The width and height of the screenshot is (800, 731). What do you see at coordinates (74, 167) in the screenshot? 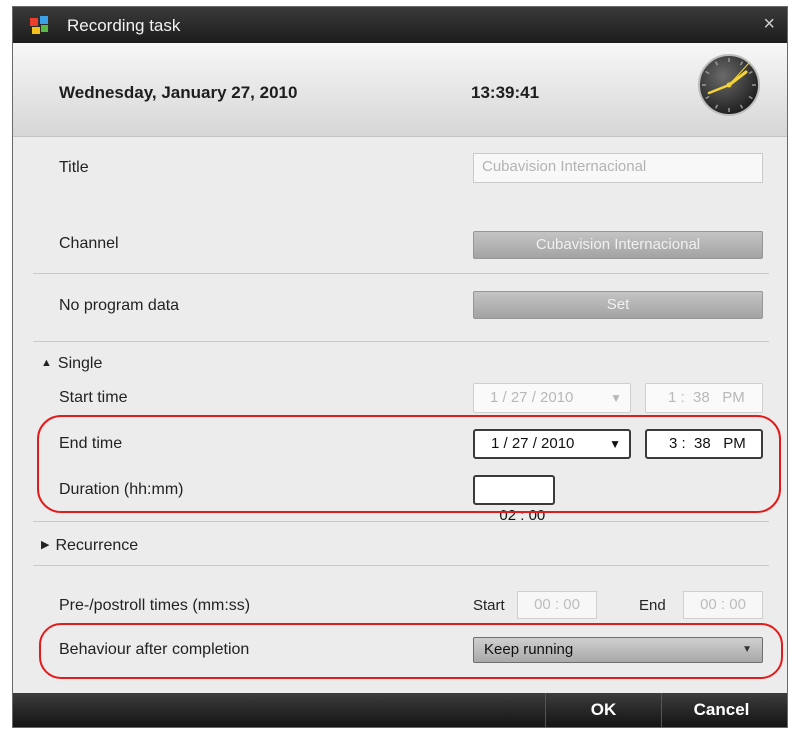
I see `title-label: Title` at bounding box center [74, 167].